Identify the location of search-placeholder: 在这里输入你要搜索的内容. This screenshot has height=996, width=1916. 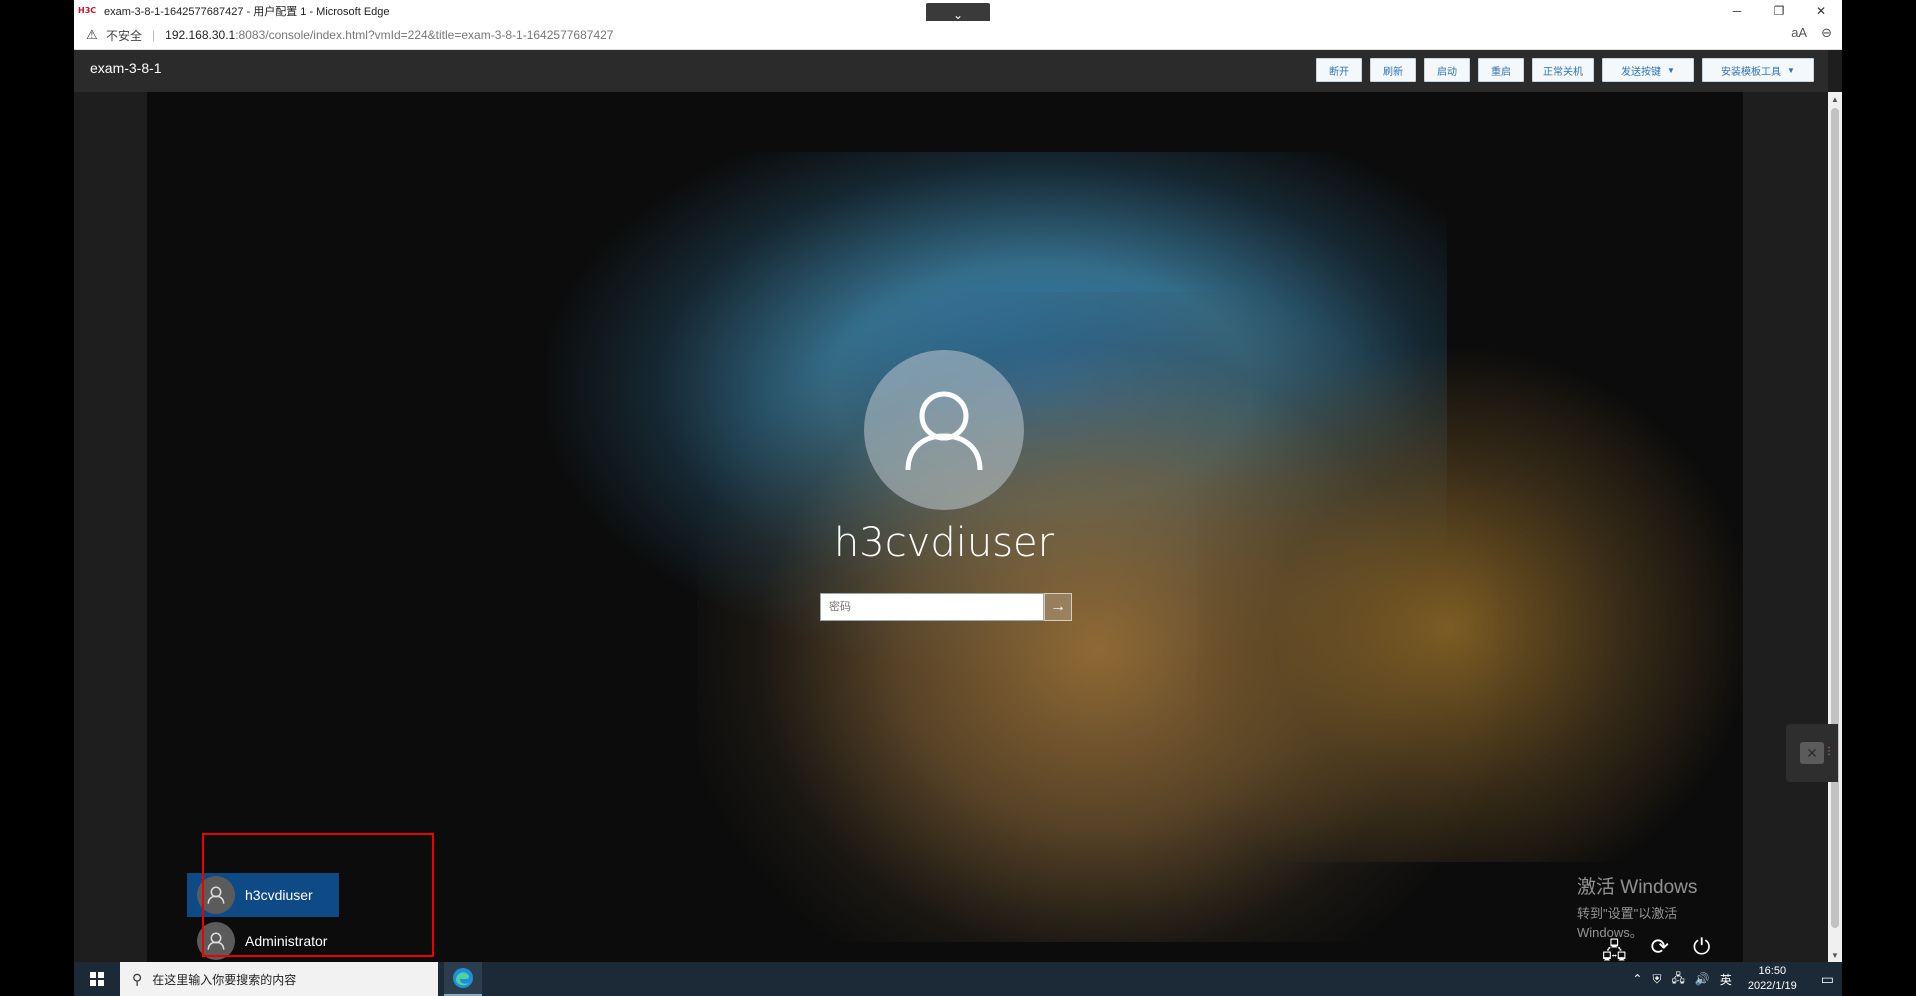
(224, 979).